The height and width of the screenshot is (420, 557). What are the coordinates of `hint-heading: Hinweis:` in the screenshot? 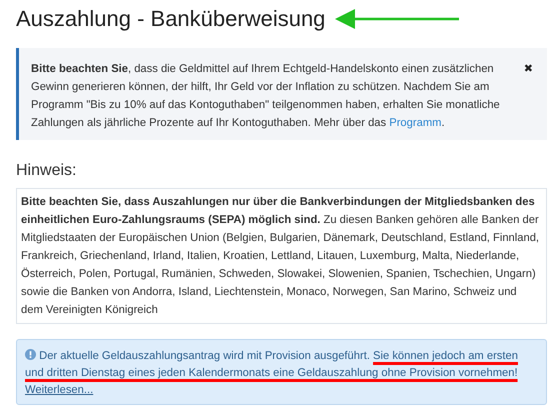 It's located at (47, 171).